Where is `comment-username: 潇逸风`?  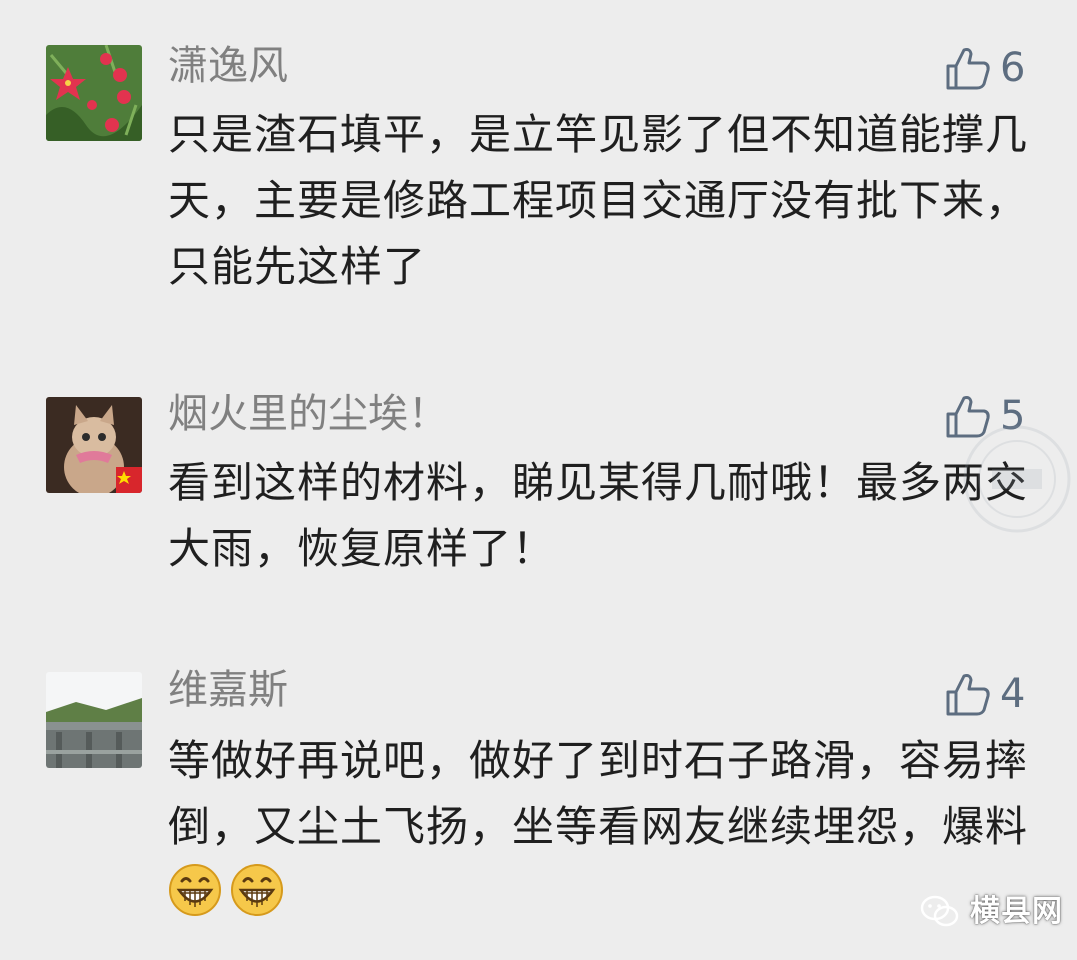
comment-username: 潇逸风 is located at coordinates (228, 66).